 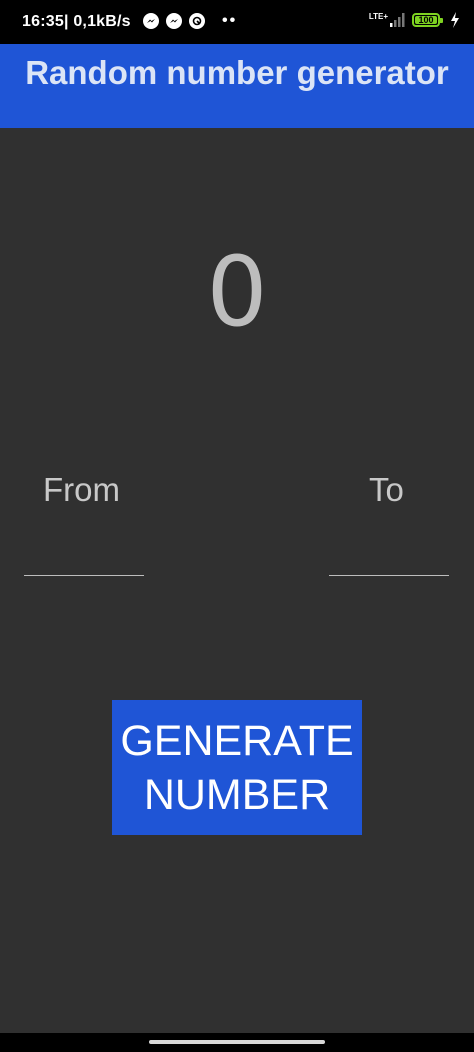 What do you see at coordinates (455, 20) in the screenshot?
I see `charging-icon` at bounding box center [455, 20].